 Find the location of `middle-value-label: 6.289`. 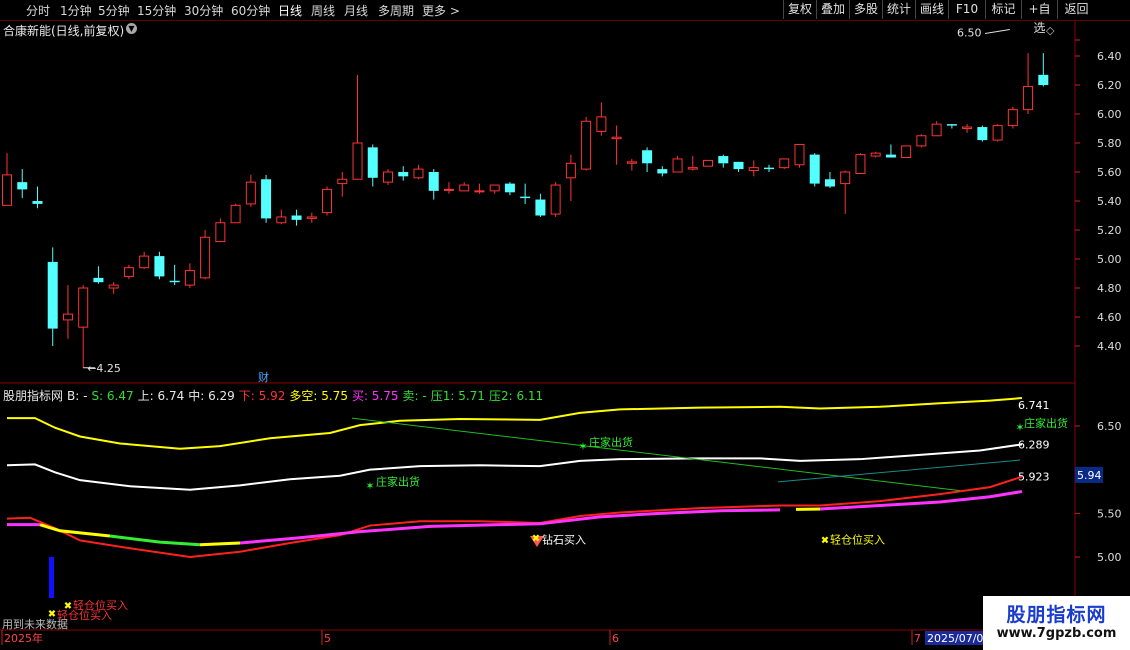

middle-value-label: 6.289 is located at coordinates (1034, 444).